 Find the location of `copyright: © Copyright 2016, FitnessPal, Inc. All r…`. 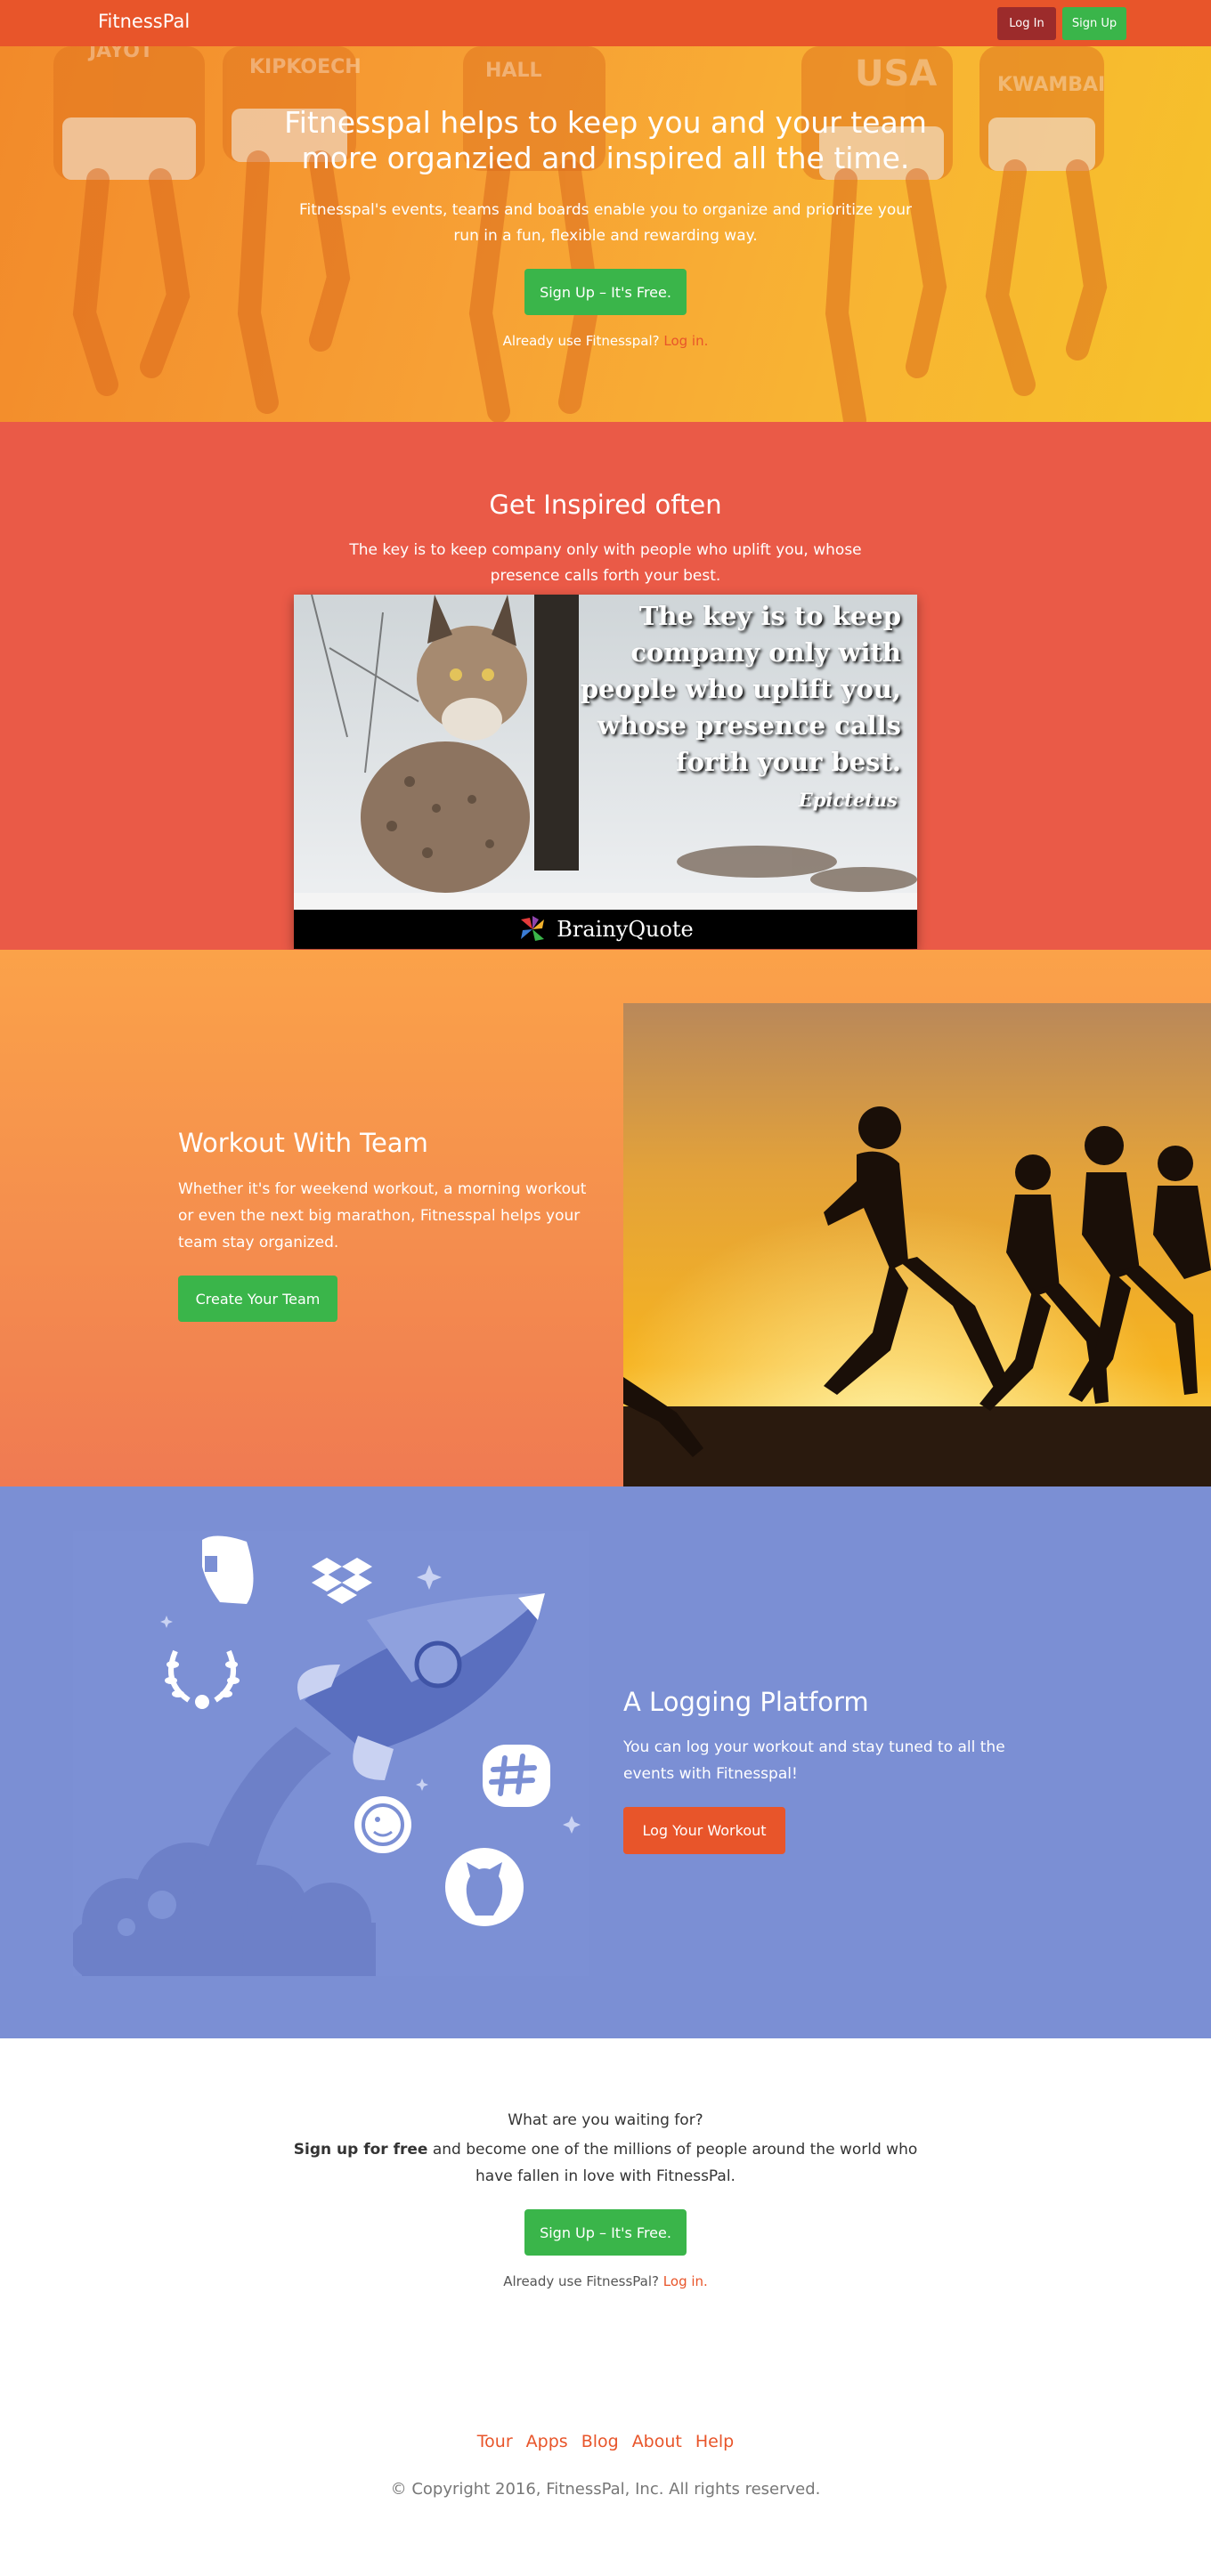

copyright: © Copyright 2016, FitnessPal, Inc. All r… is located at coordinates (605, 2490).